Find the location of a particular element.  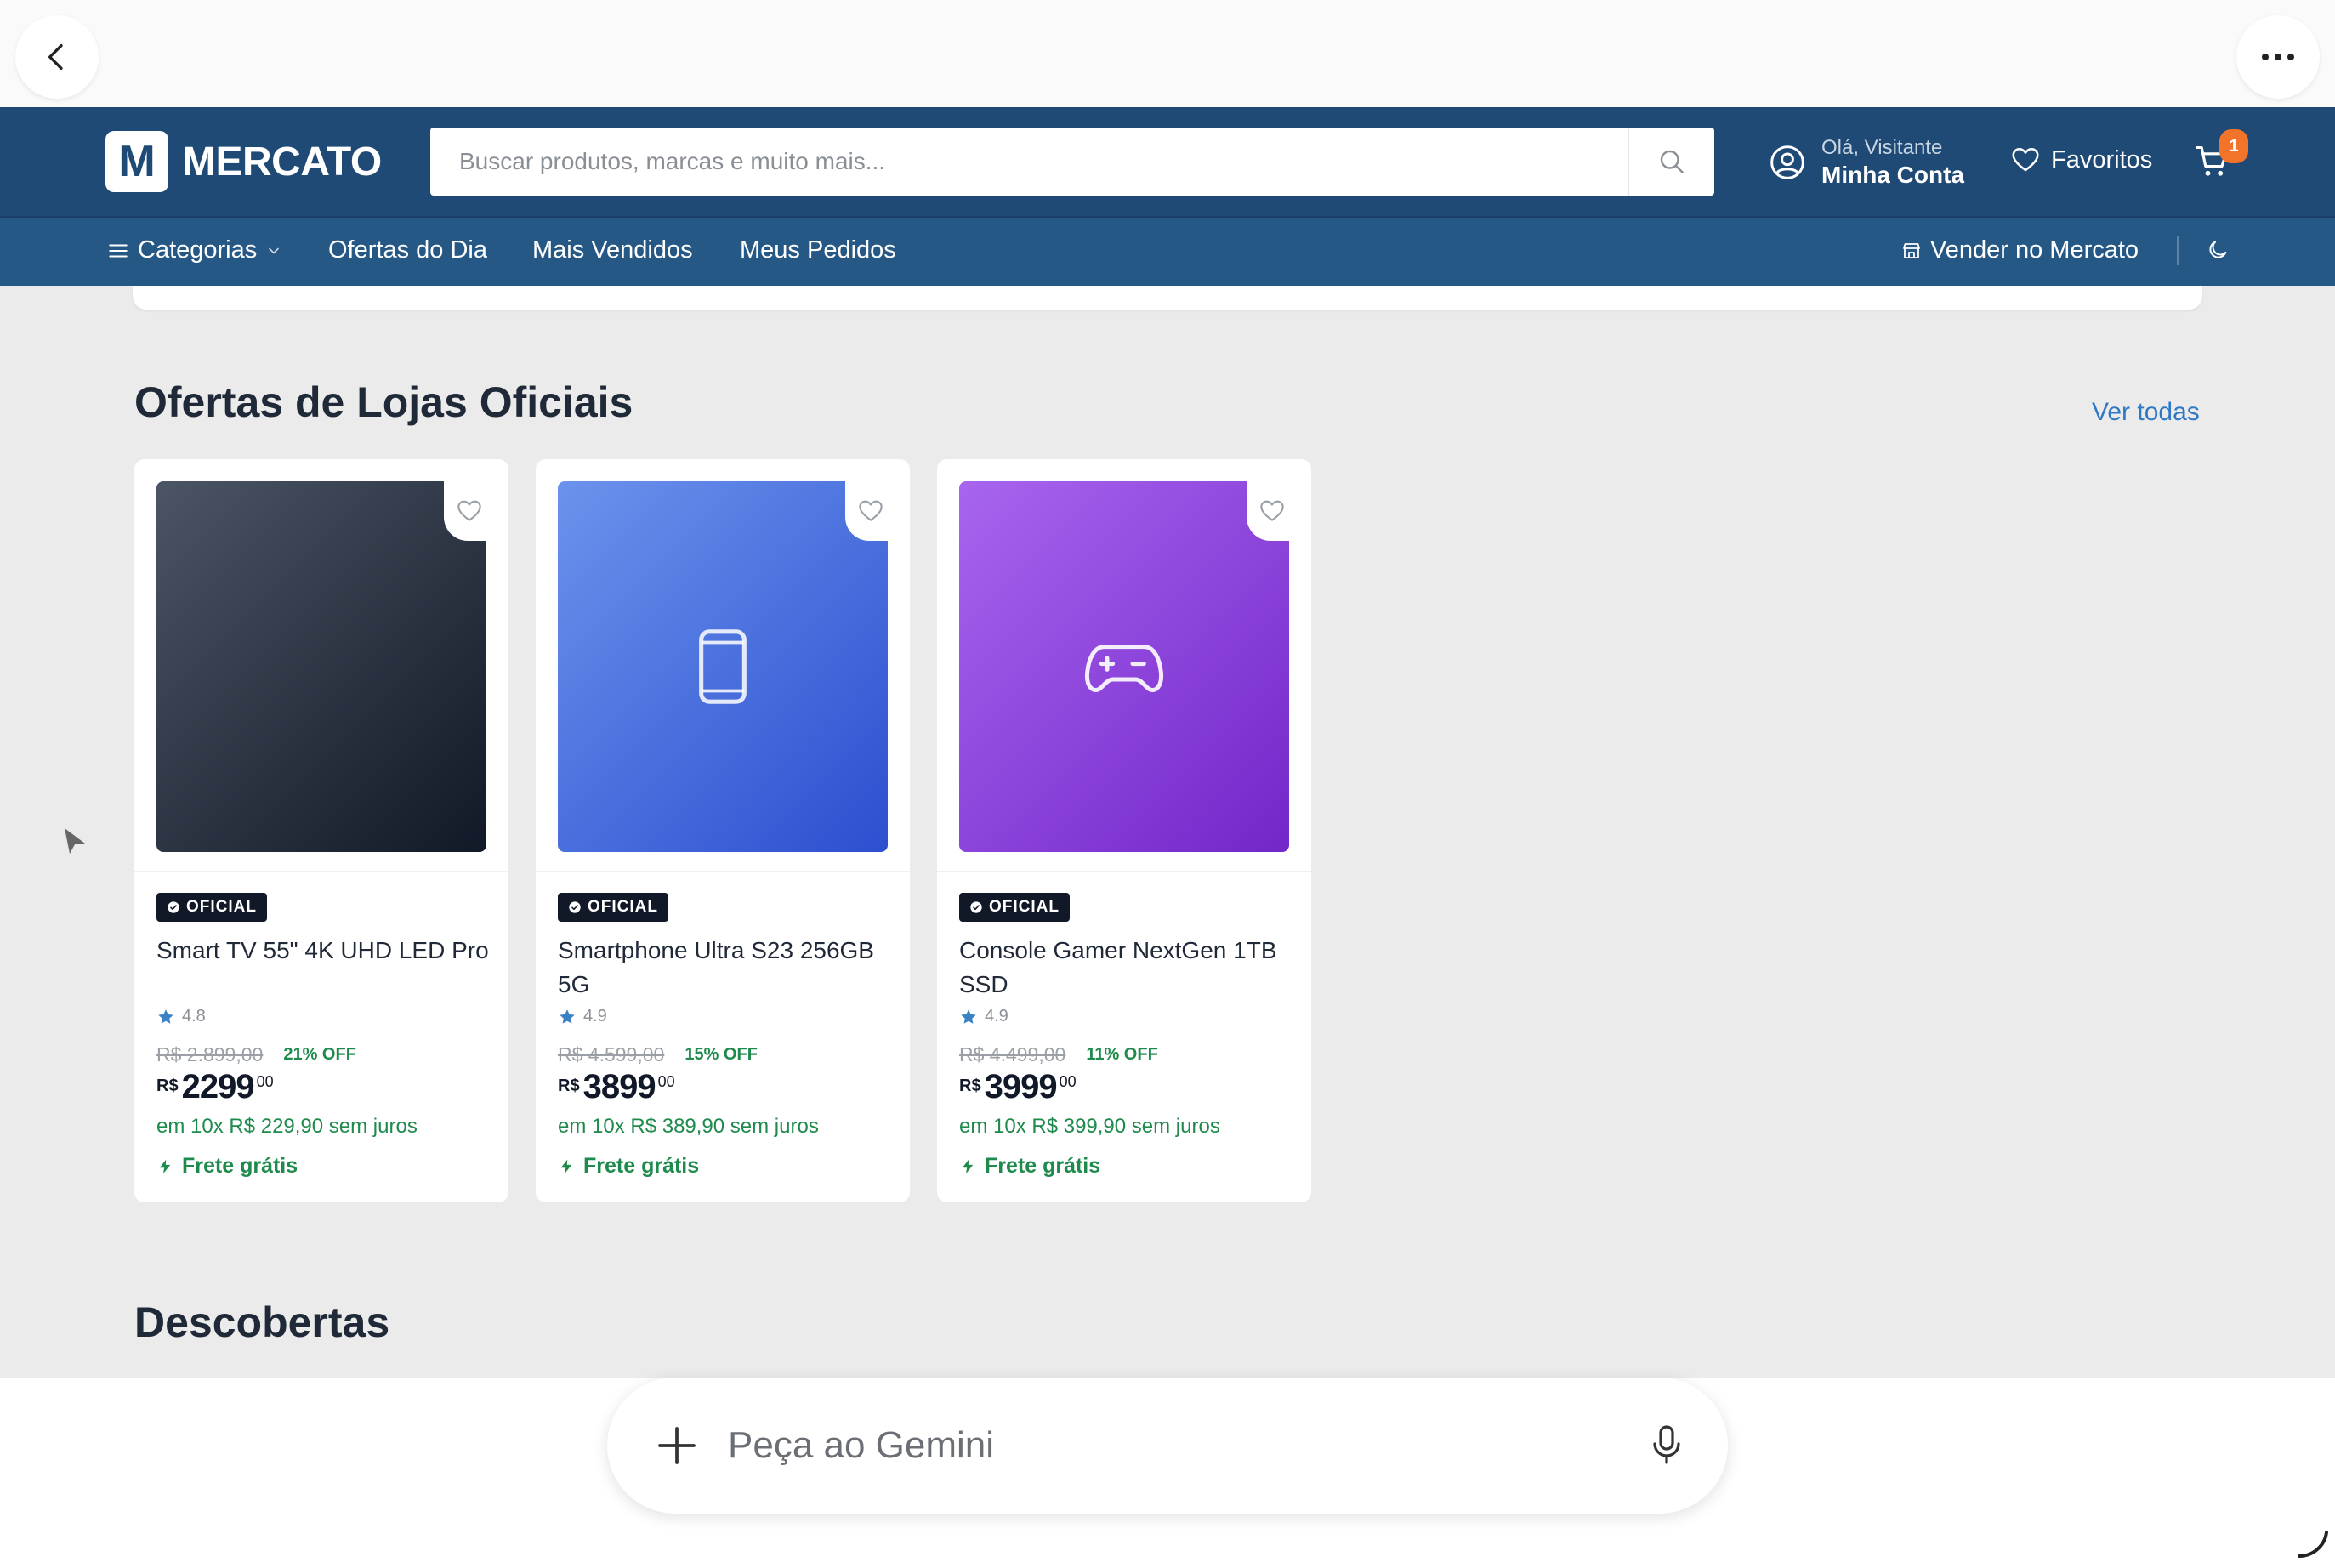

product-name: Smartphone Ultra S23 256GB 5G is located at coordinates (728, 968).